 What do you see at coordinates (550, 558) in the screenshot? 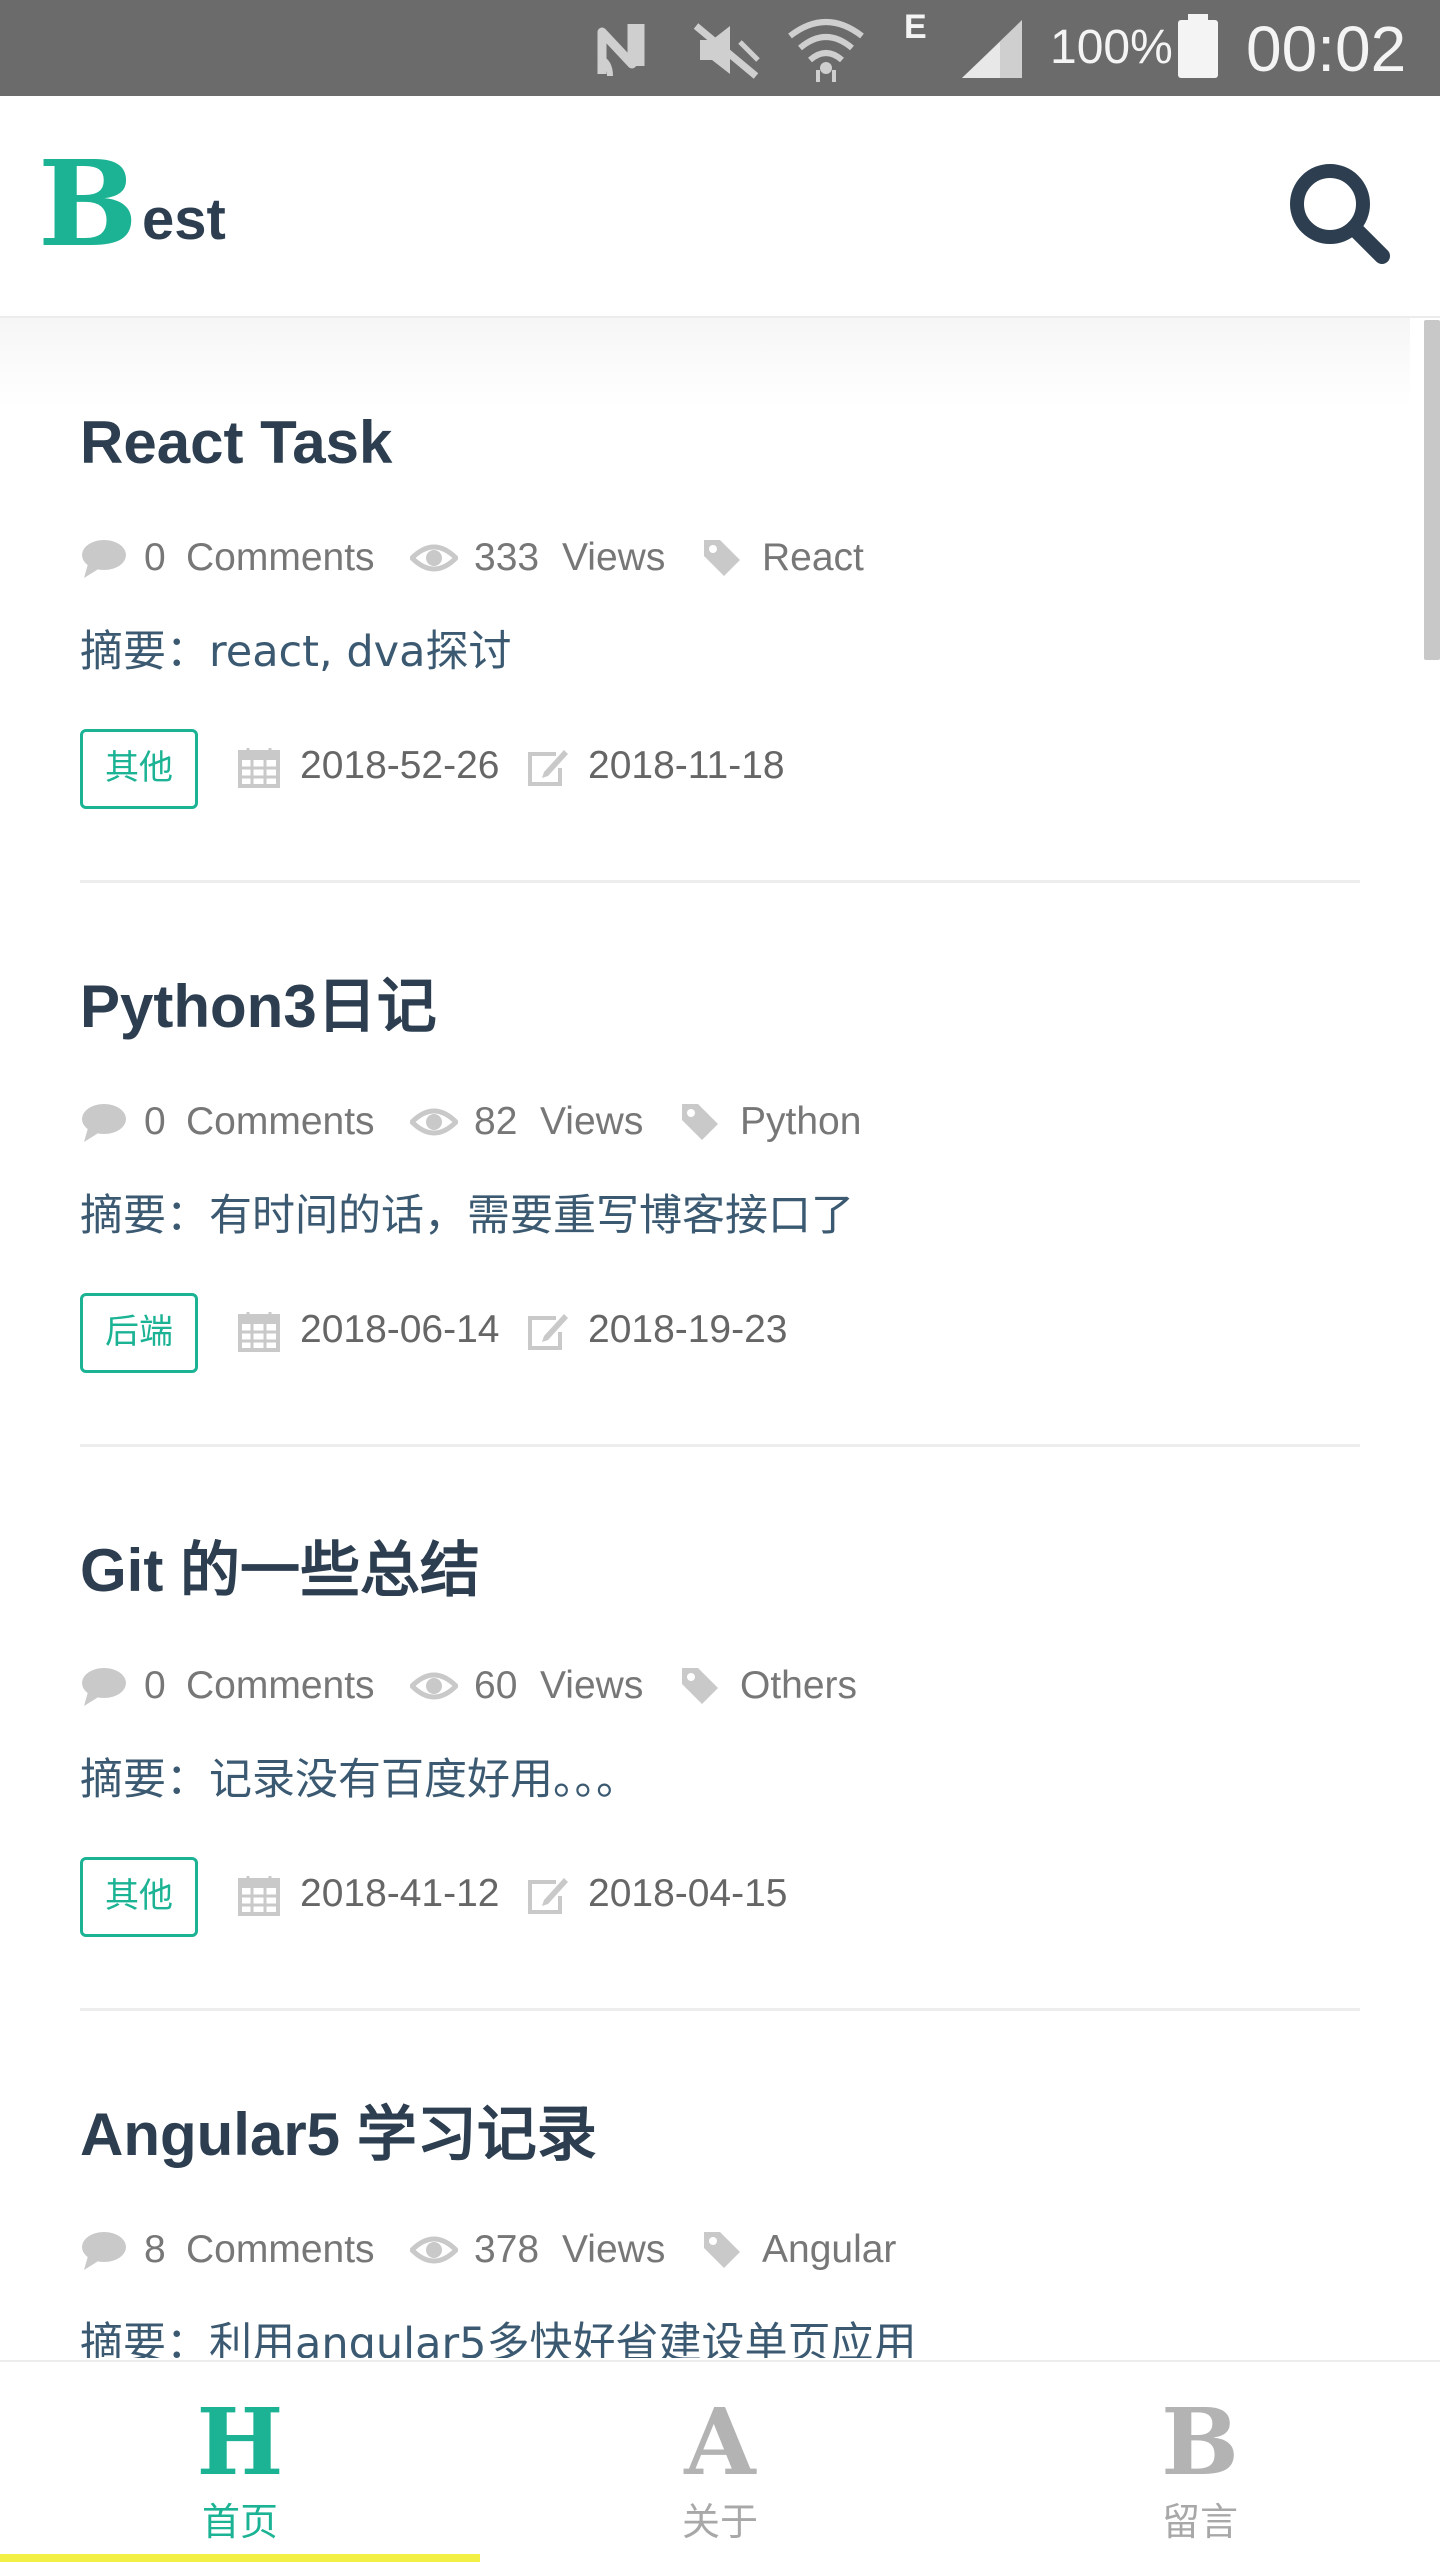
I see `views-count: 333 Views` at bounding box center [550, 558].